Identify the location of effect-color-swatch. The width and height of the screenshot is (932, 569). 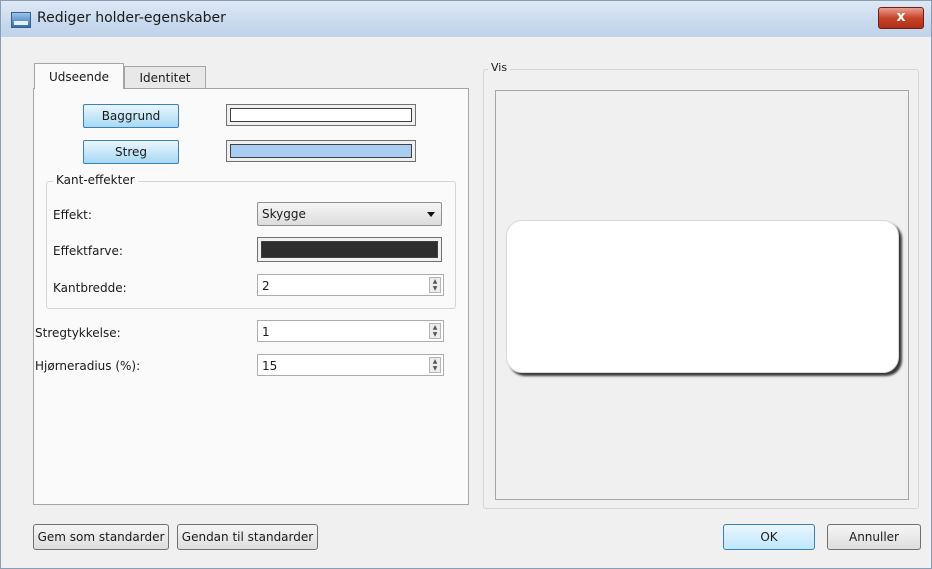
(349, 249).